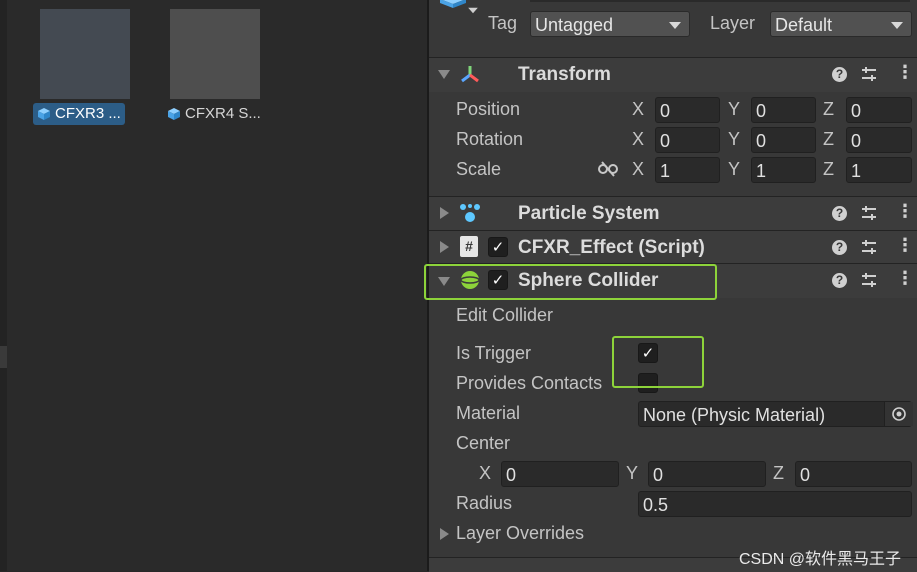 The height and width of the screenshot is (572, 917). What do you see at coordinates (560, 474) in the screenshot?
I see `center-x-field: 0` at bounding box center [560, 474].